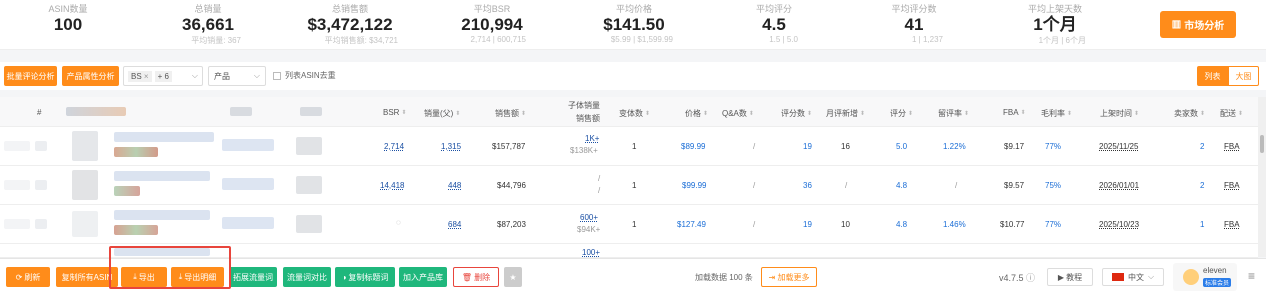  What do you see at coordinates (1205, 277) in the screenshot?
I see `user-profile: eleven 标准会员` at bounding box center [1205, 277].